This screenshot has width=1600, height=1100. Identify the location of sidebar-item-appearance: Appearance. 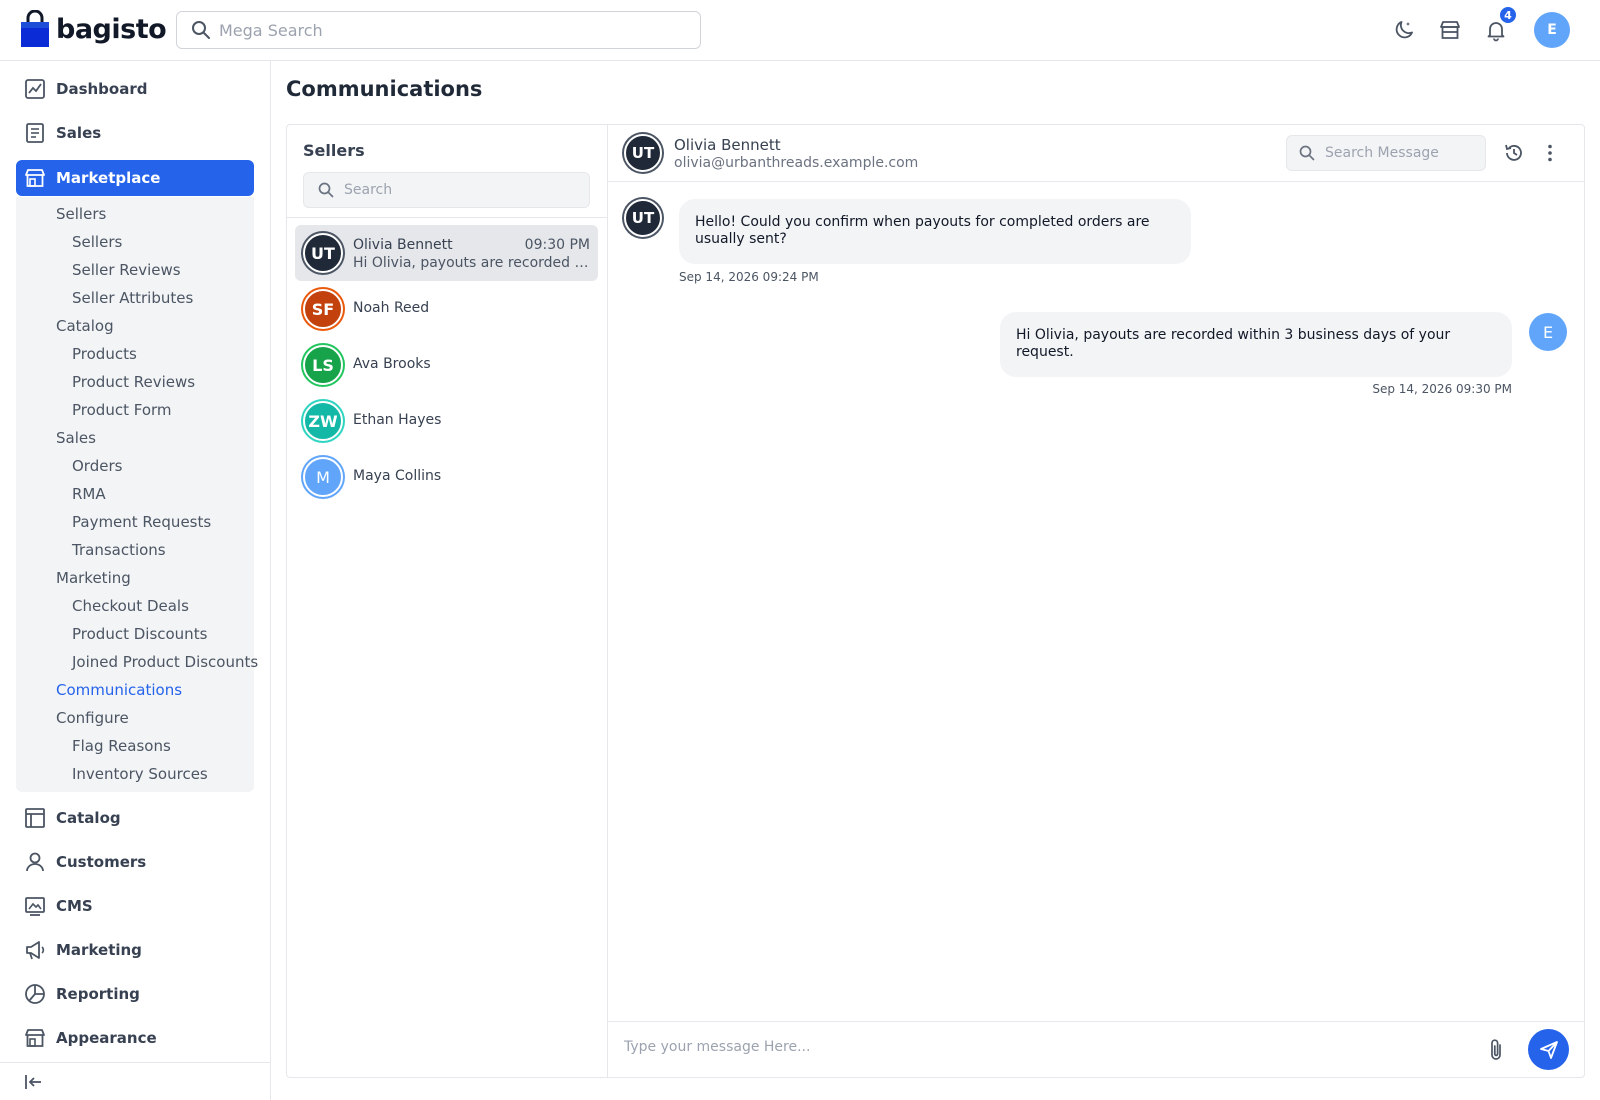
(135, 1038).